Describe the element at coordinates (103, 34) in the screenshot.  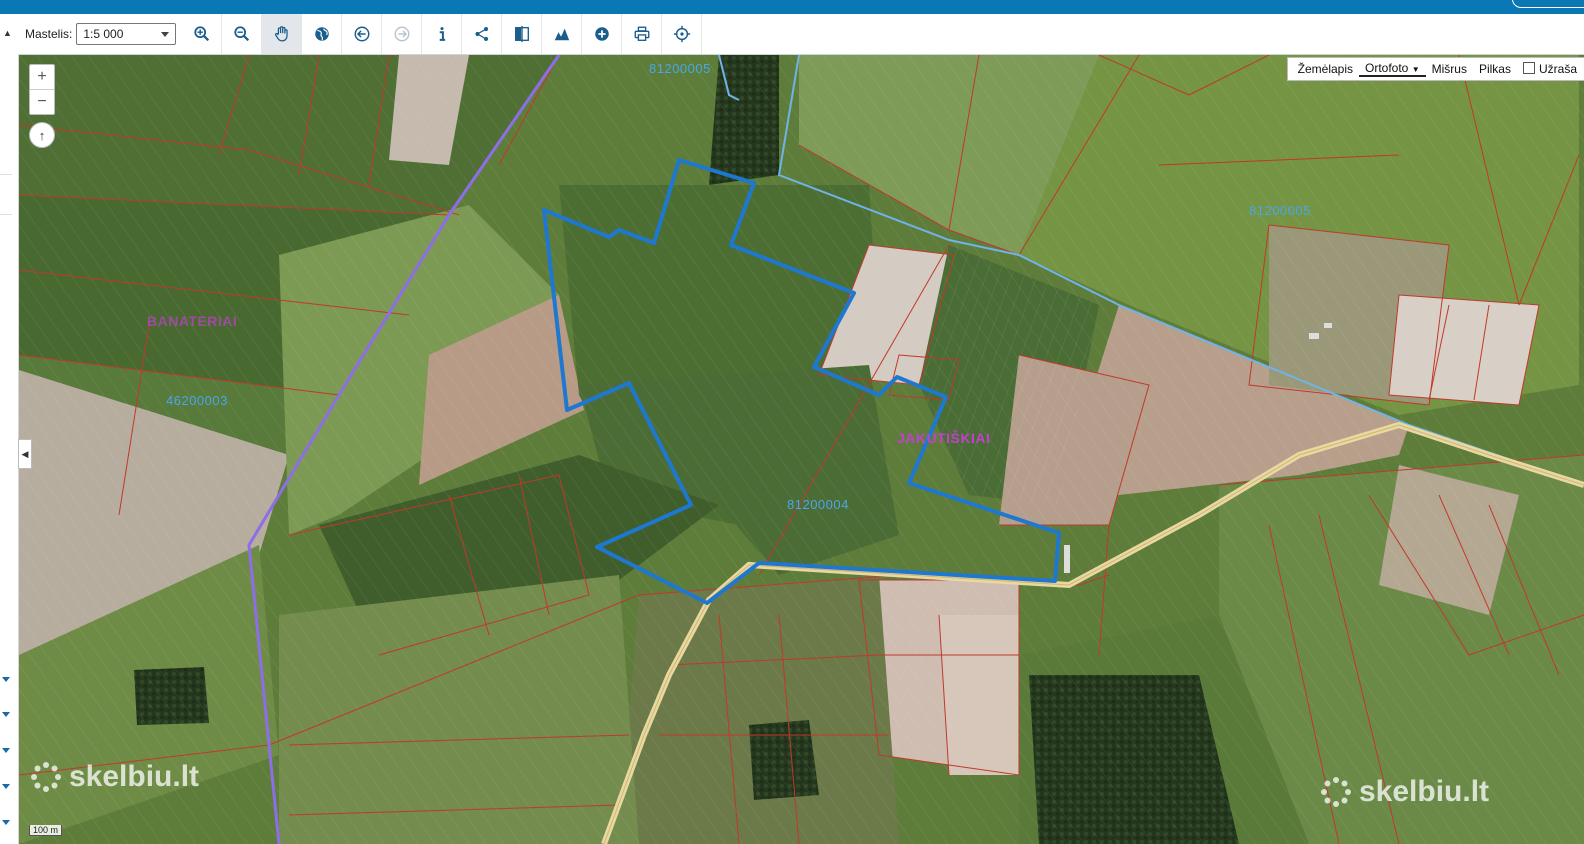
I see `scale-value: 1:5 000` at that location.